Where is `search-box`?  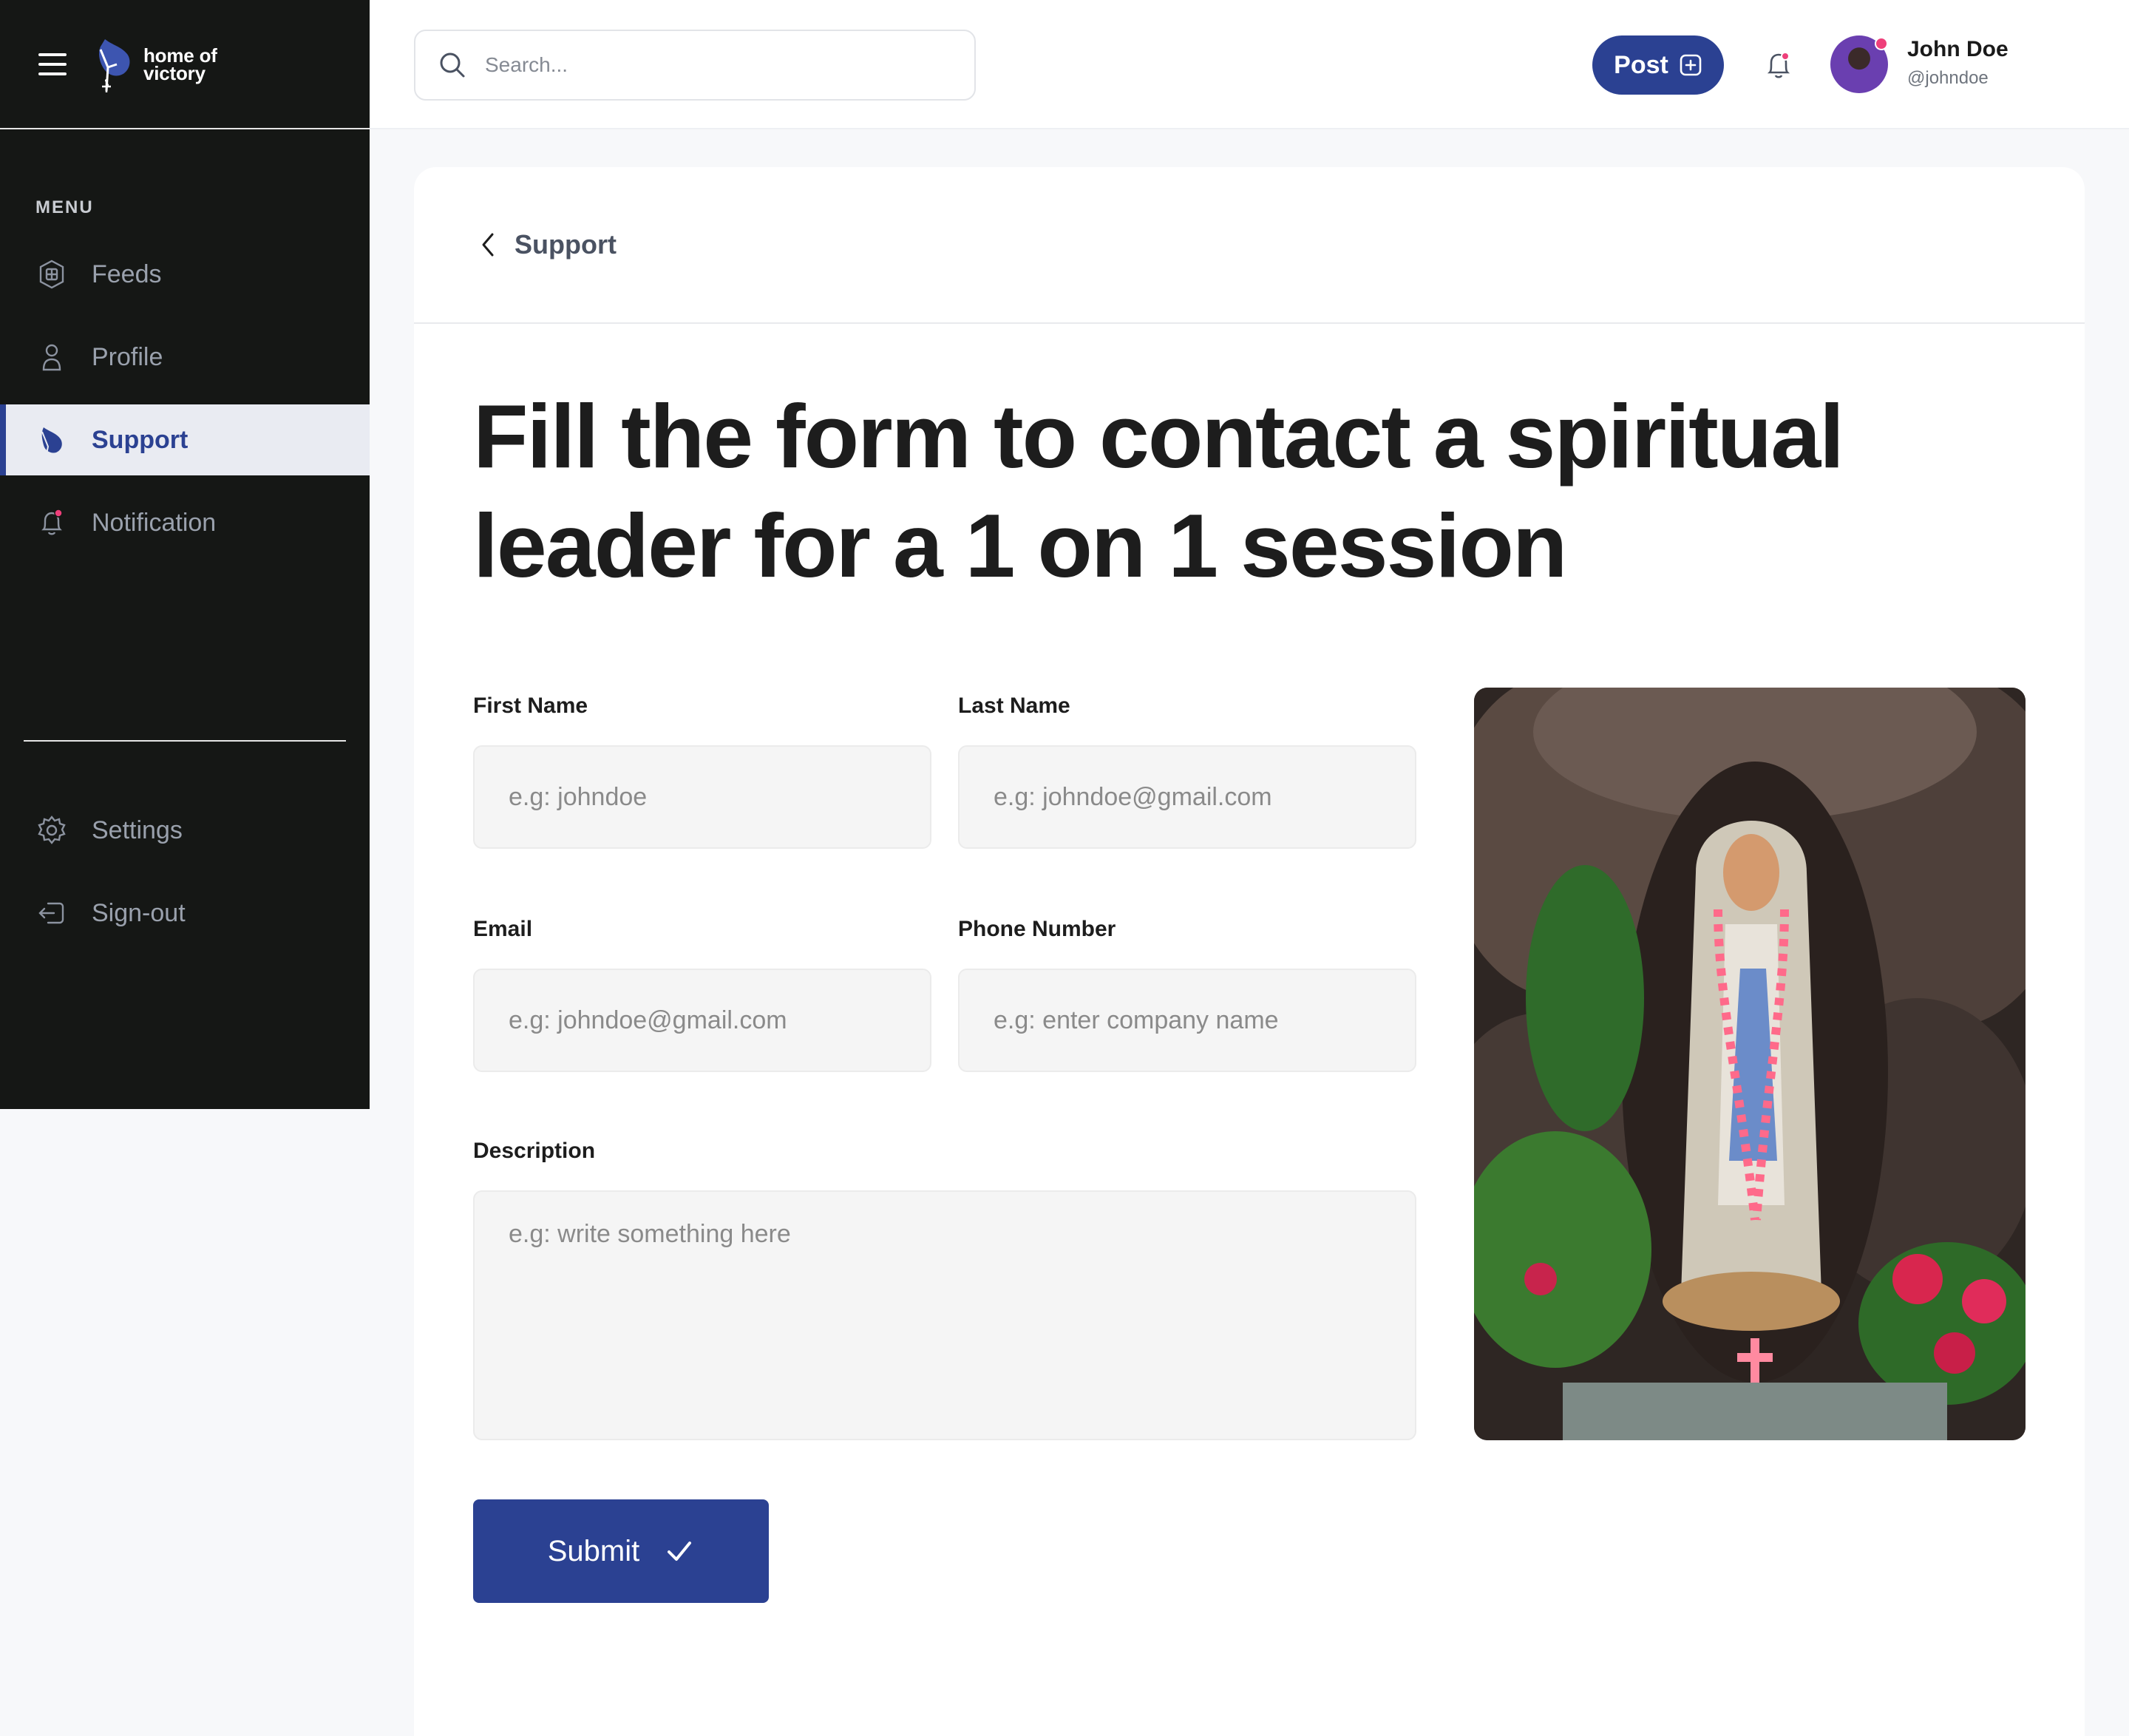
search-box is located at coordinates (695, 65).